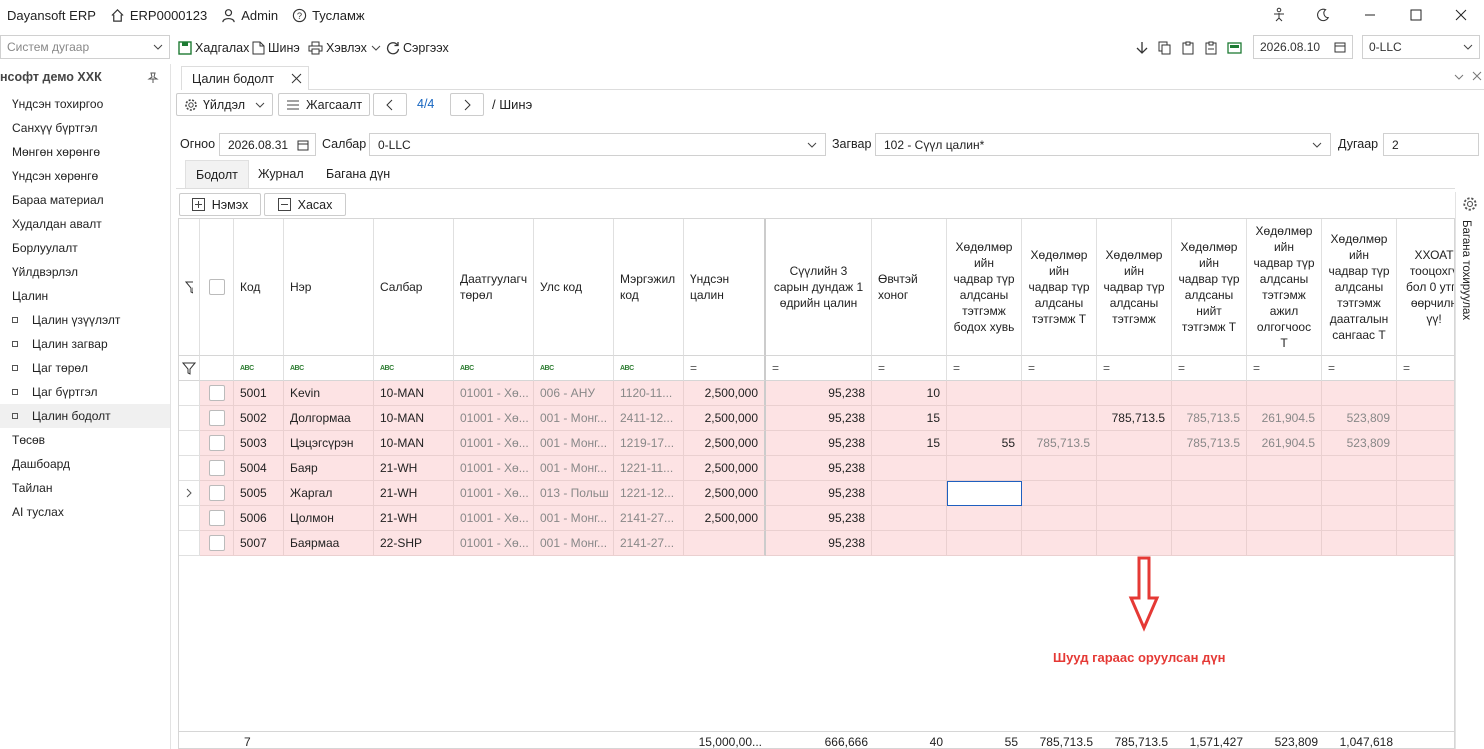  What do you see at coordinates (1284, 443) in the screenshot?
I see `cell-benefit-employer: 261,904.5` at bounding box center [1284, 443].